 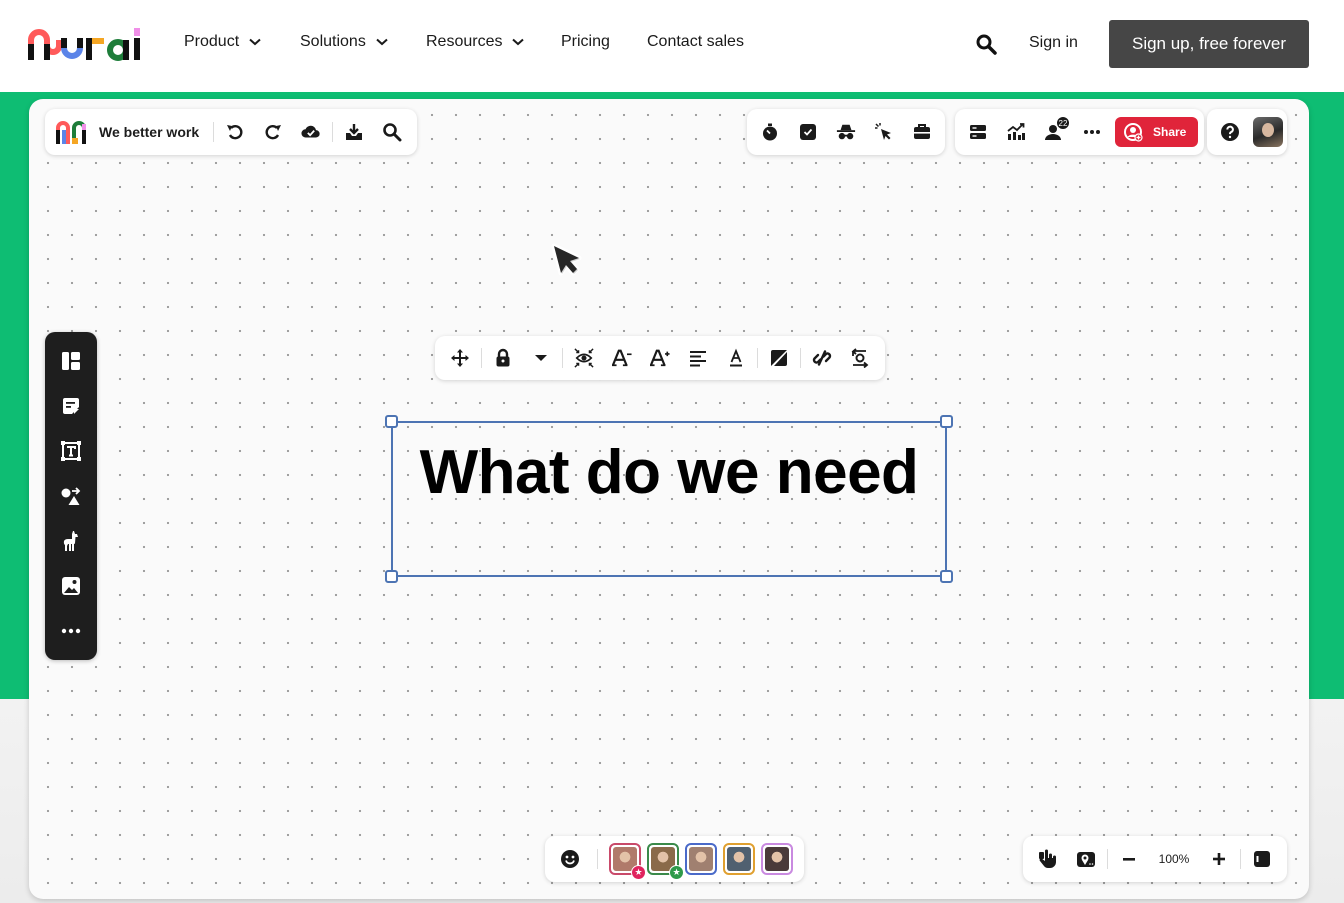 I want to click on outline-button, so click(x=978, y=132).